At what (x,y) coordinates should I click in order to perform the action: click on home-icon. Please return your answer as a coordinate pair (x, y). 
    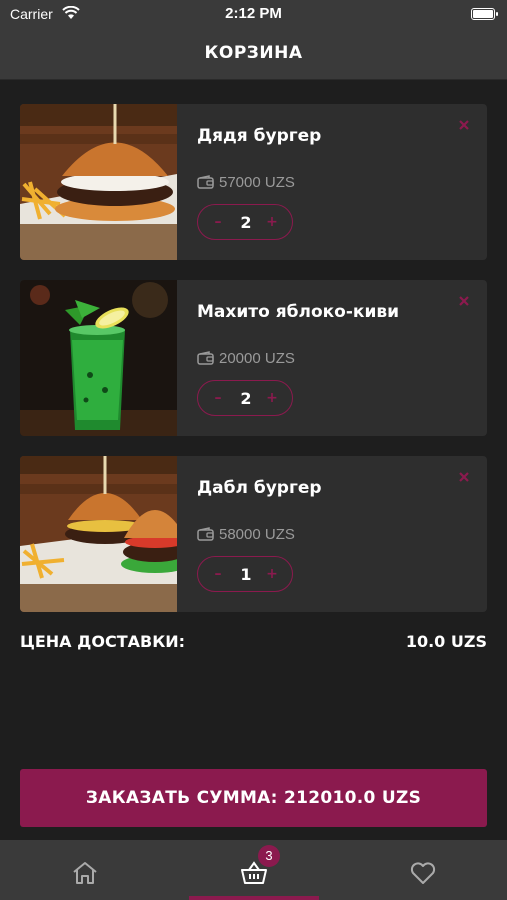
    Looking at the image, I should click on (85, 873).